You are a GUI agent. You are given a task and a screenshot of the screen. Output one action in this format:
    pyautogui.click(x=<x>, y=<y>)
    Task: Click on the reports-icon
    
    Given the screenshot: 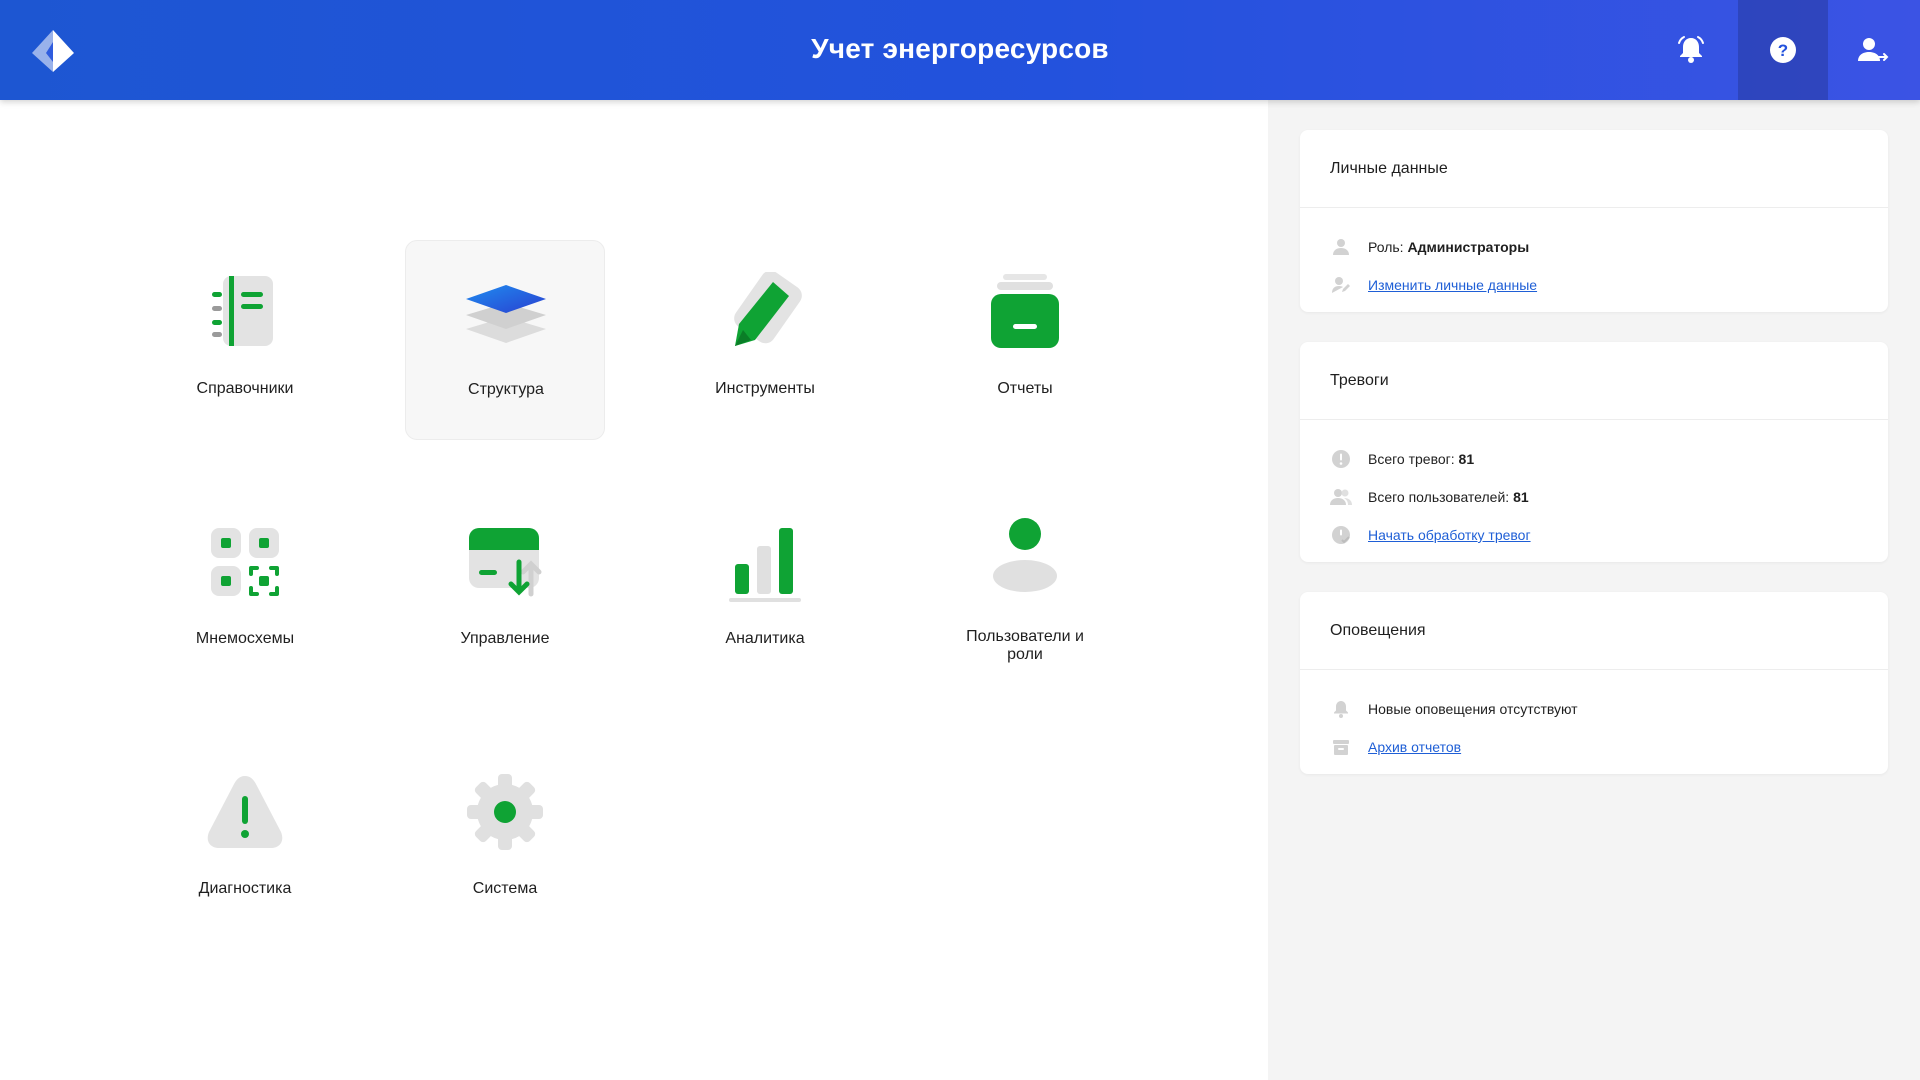 What is the action you would take?
    pyautogui.click(x=1025, y=311)
    